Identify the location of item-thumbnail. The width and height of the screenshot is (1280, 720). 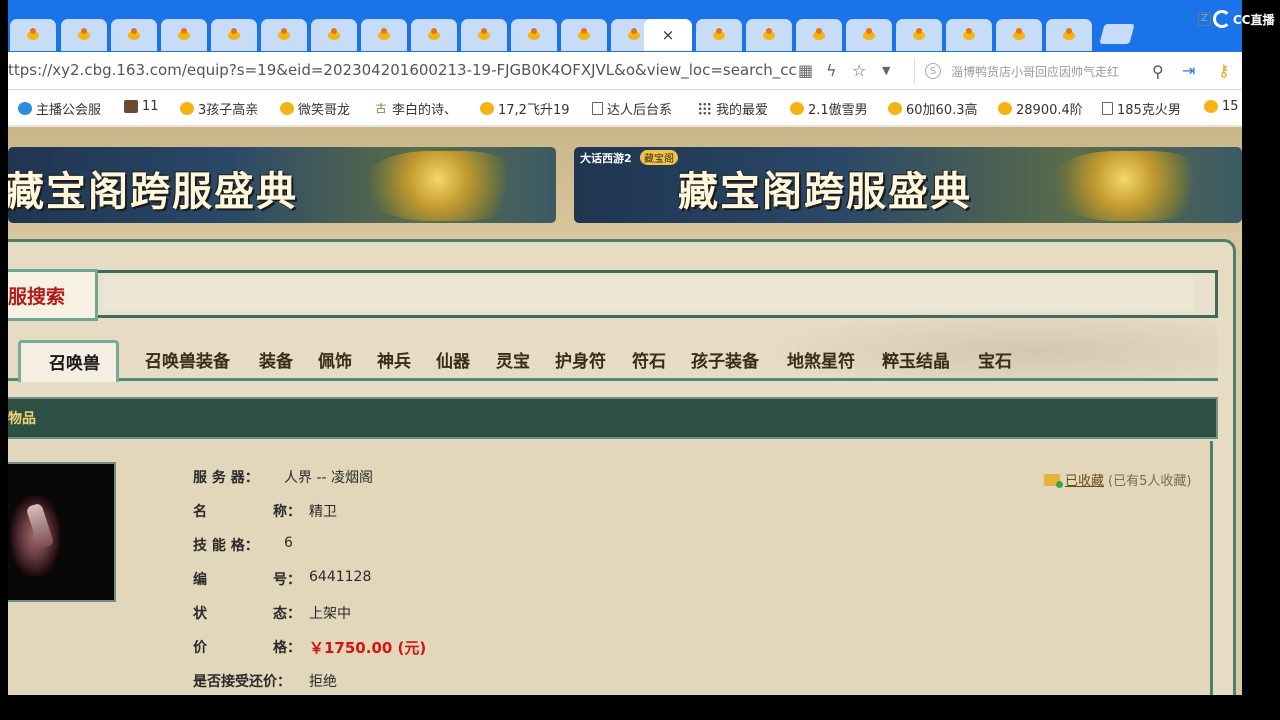
(62, 532).